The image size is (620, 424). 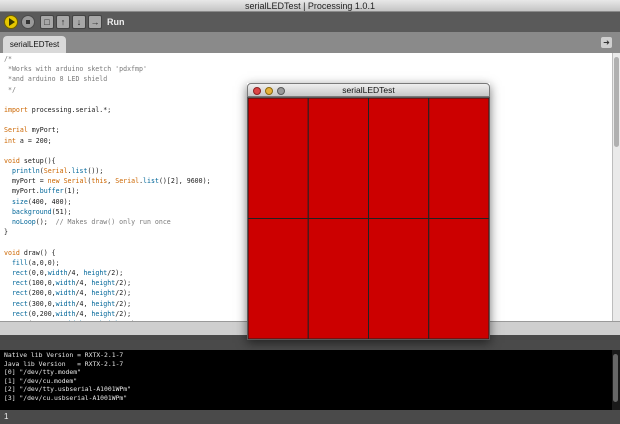 I want to click on code-line: void draw() {, so click(x=107, y=253).